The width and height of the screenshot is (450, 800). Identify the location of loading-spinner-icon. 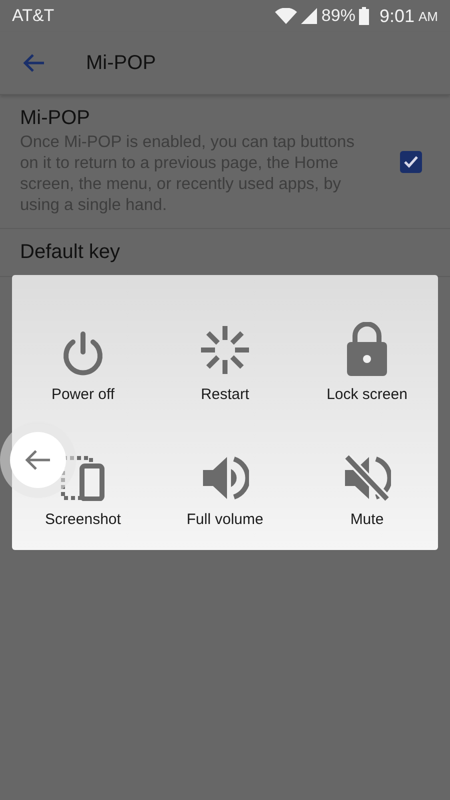
(225, 350).